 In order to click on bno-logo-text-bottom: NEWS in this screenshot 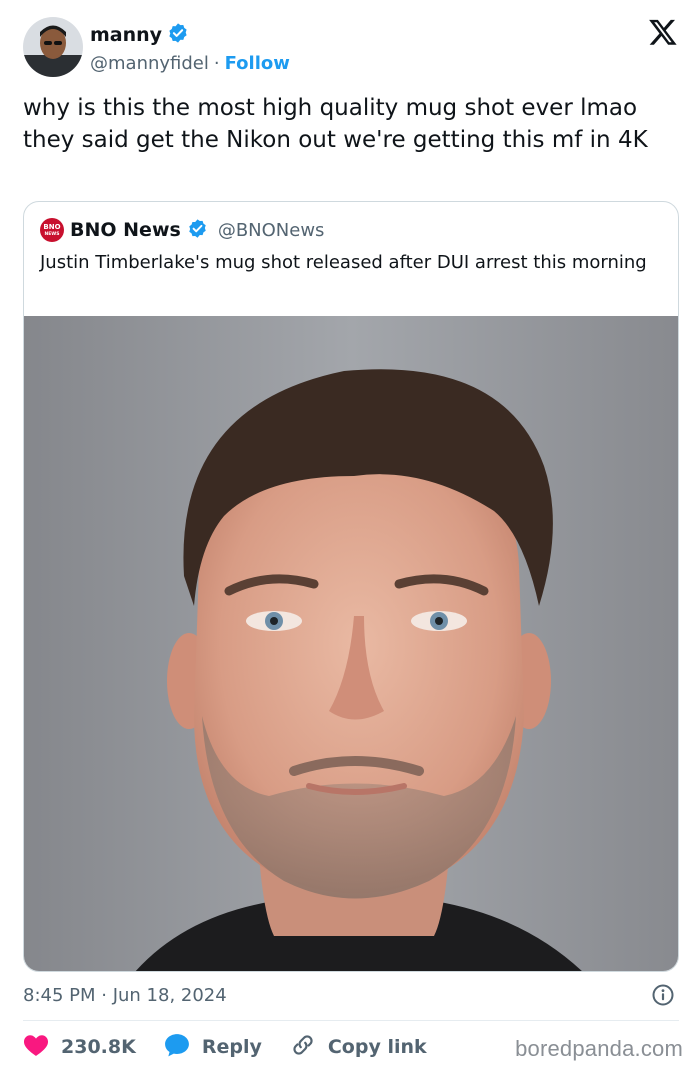, I will do `click(51, 234)`.